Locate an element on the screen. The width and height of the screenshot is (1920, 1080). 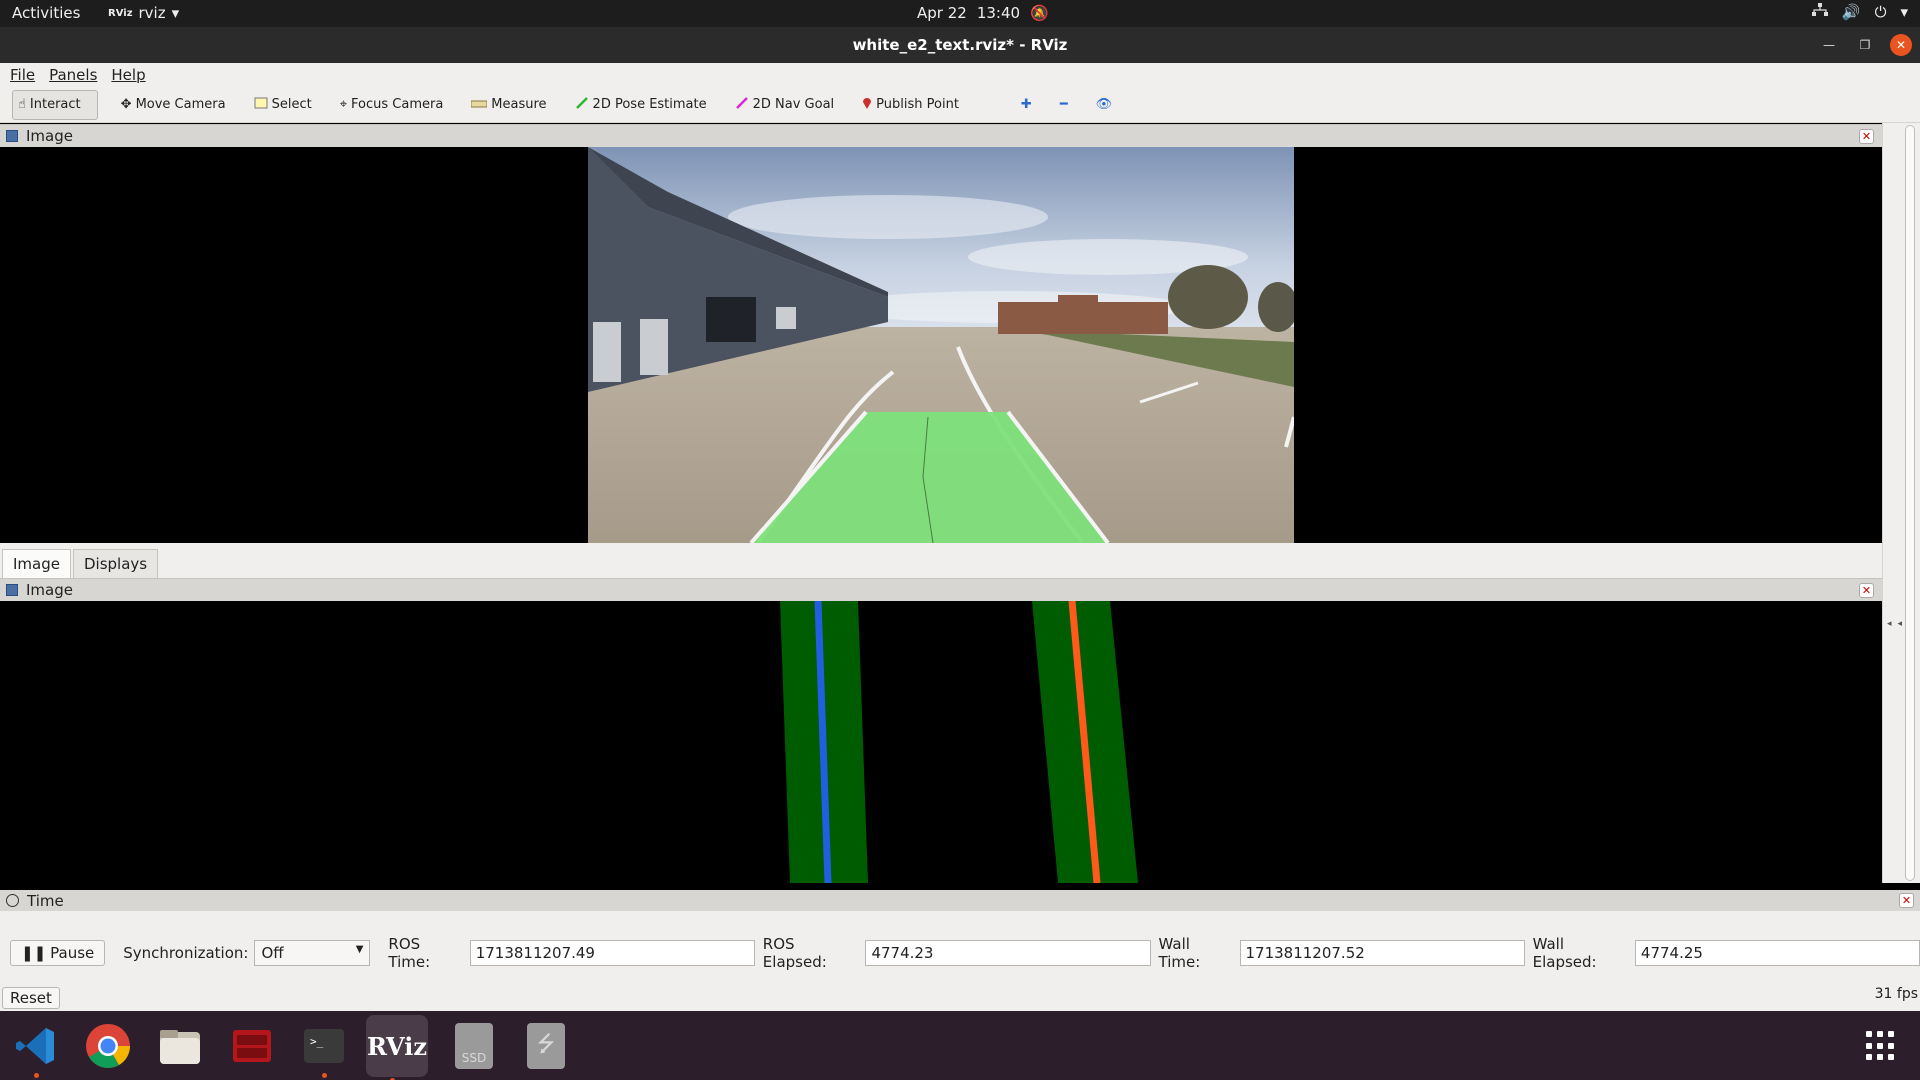
camera-image is located at coordinates (941, 345).